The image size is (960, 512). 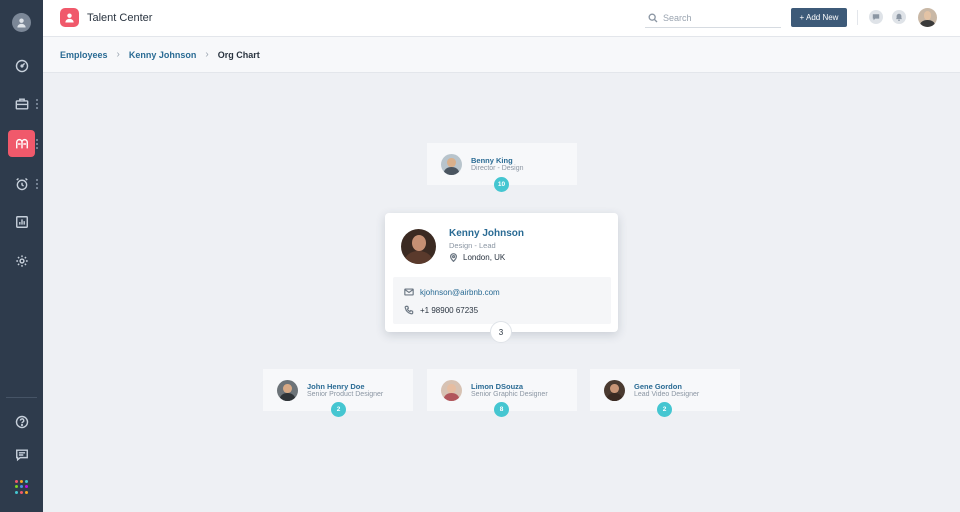 I want to click on phone-row: +1 98900 67235, so click(x=441, y=310).